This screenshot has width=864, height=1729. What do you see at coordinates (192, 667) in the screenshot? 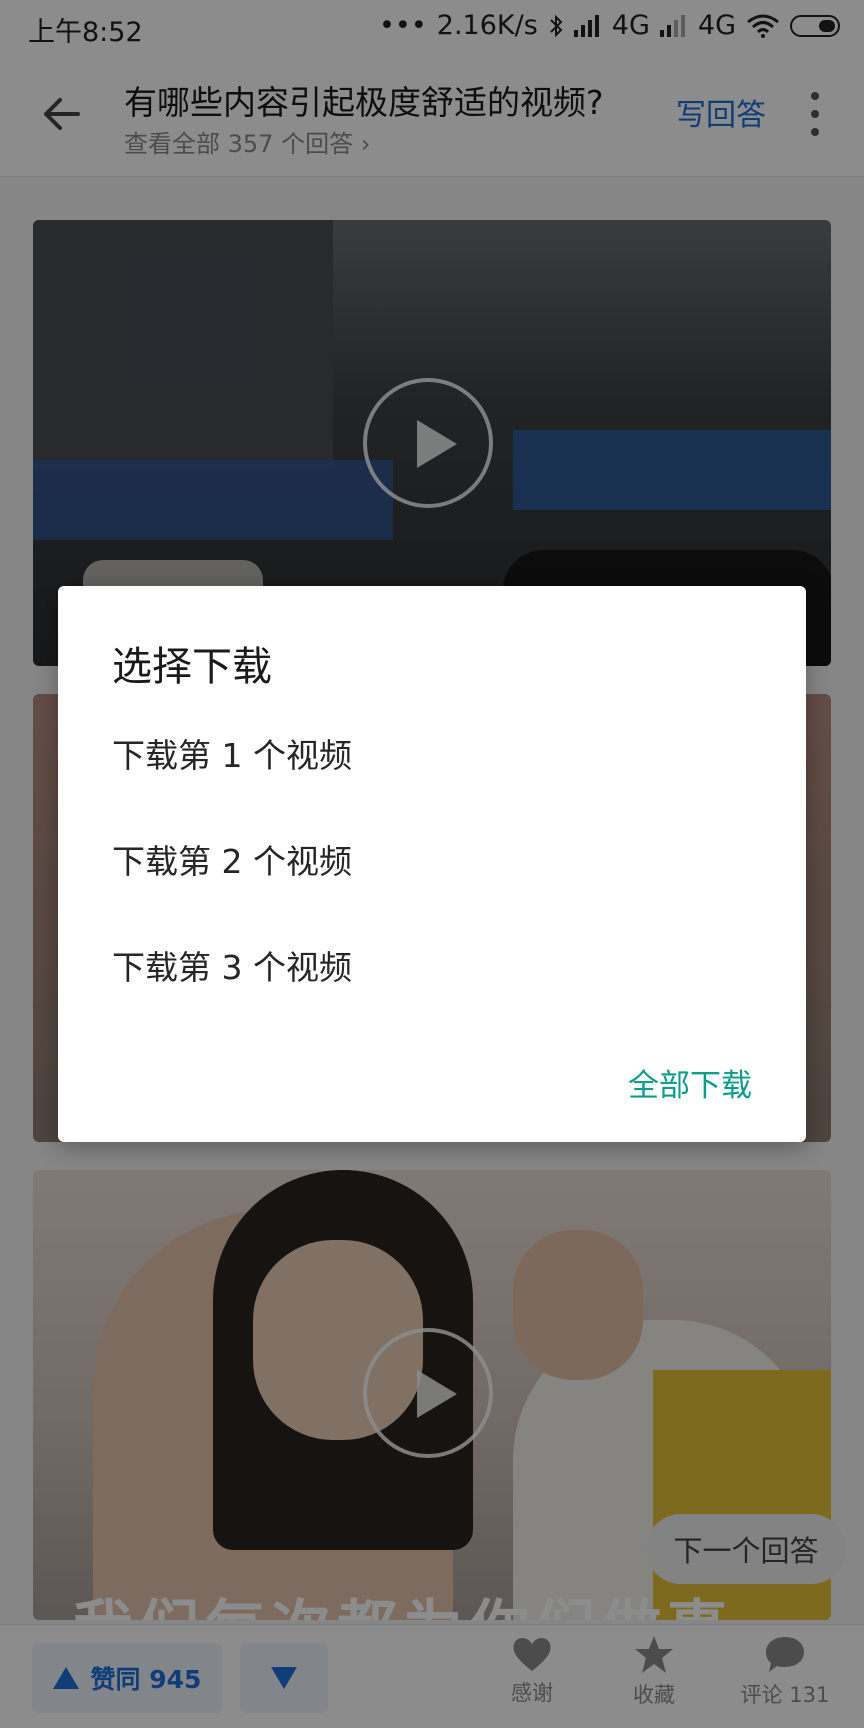
I see `dialog-title: 选择下载` at bounding box center [192, 667].